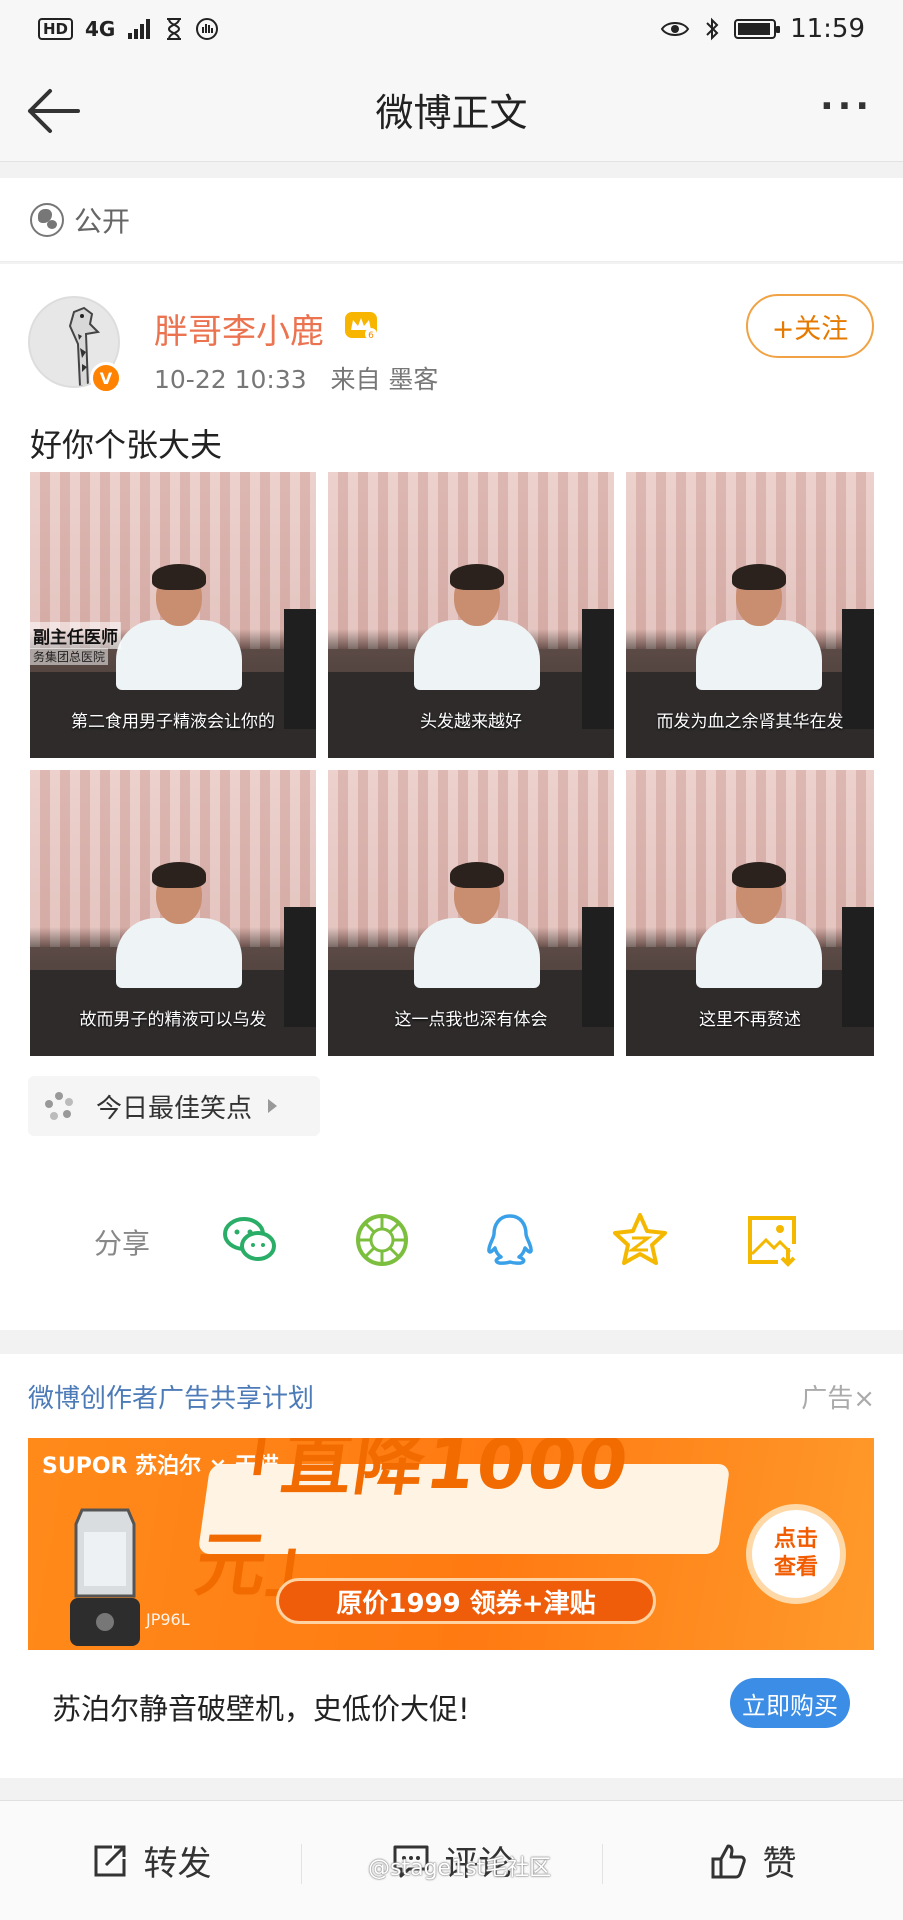 The height and width of the screenshot is (1920, 903). What do you see at coordinates (171, 1396) in the screenshot?
I see `ad-header: 微博创作者广告共享计划` at bounding box center [171, 1396].